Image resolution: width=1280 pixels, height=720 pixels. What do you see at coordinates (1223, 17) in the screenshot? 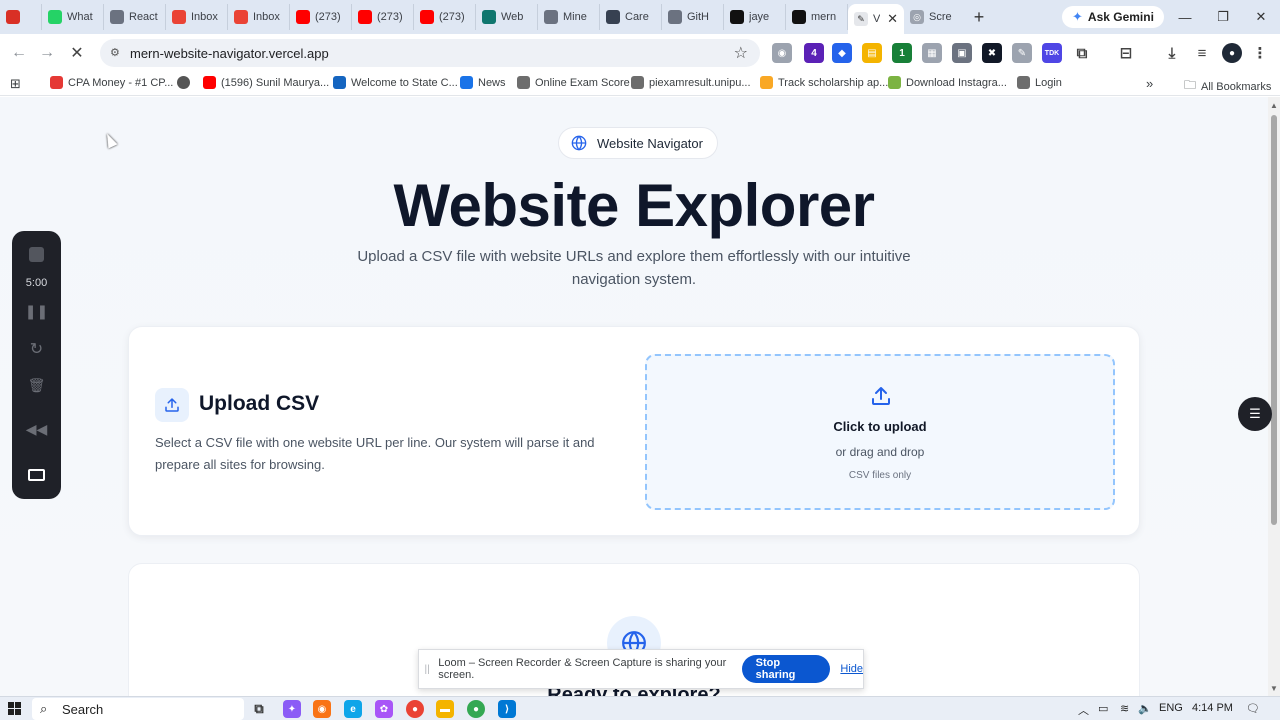
I see `maximize-button: ❐` at bounding box center [1223, 17].